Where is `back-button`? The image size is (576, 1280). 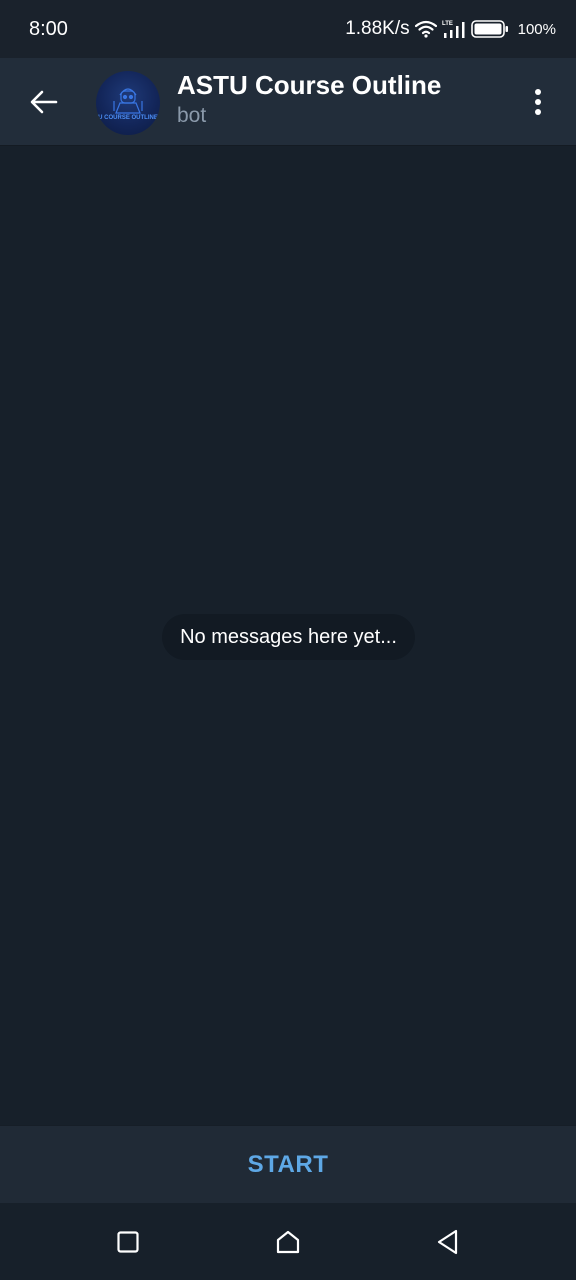 back-button is located at coordinates (44, 102).